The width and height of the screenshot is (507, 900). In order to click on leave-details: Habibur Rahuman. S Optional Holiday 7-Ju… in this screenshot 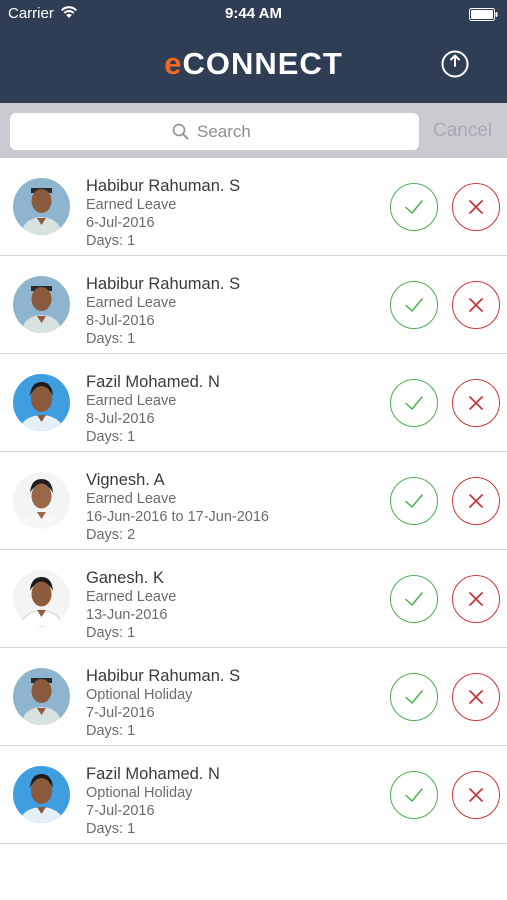, I will do `click(163, 703)`.